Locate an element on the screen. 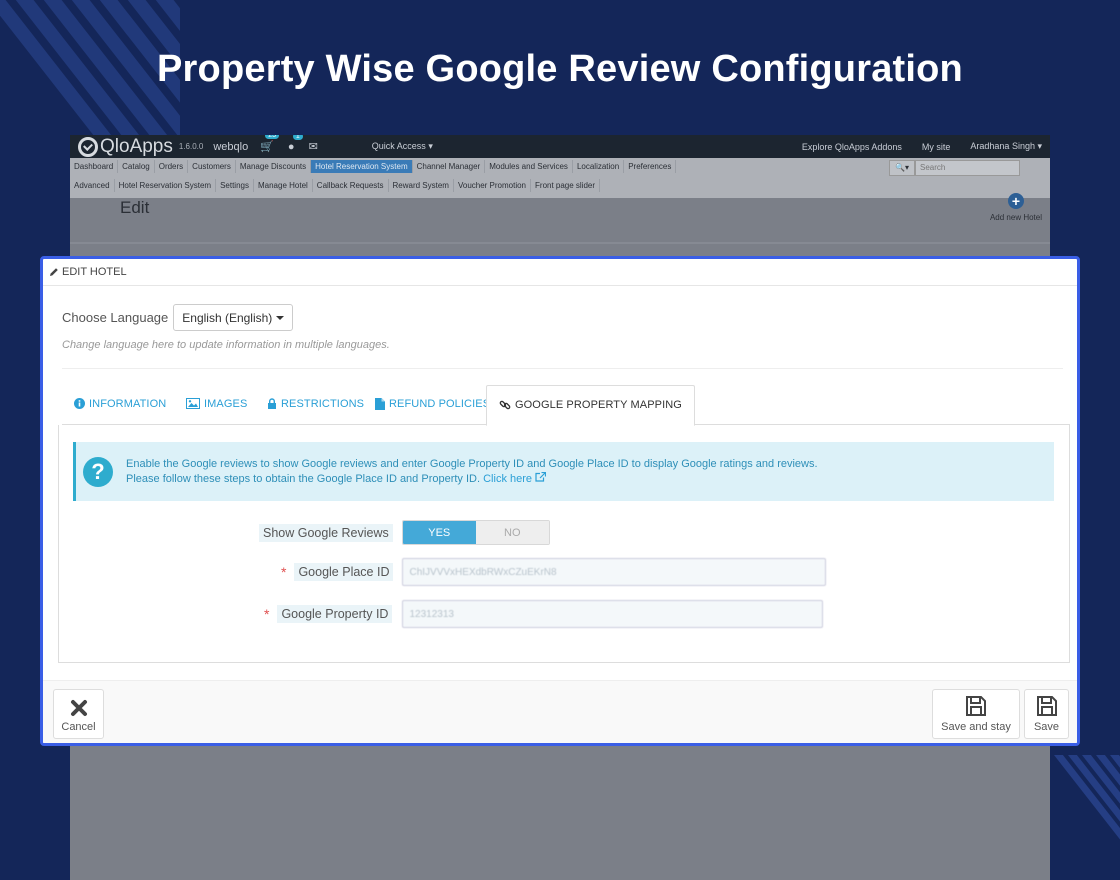  user-menu: Aradhana Singh ▾ is located at coordinates (1006, 146).